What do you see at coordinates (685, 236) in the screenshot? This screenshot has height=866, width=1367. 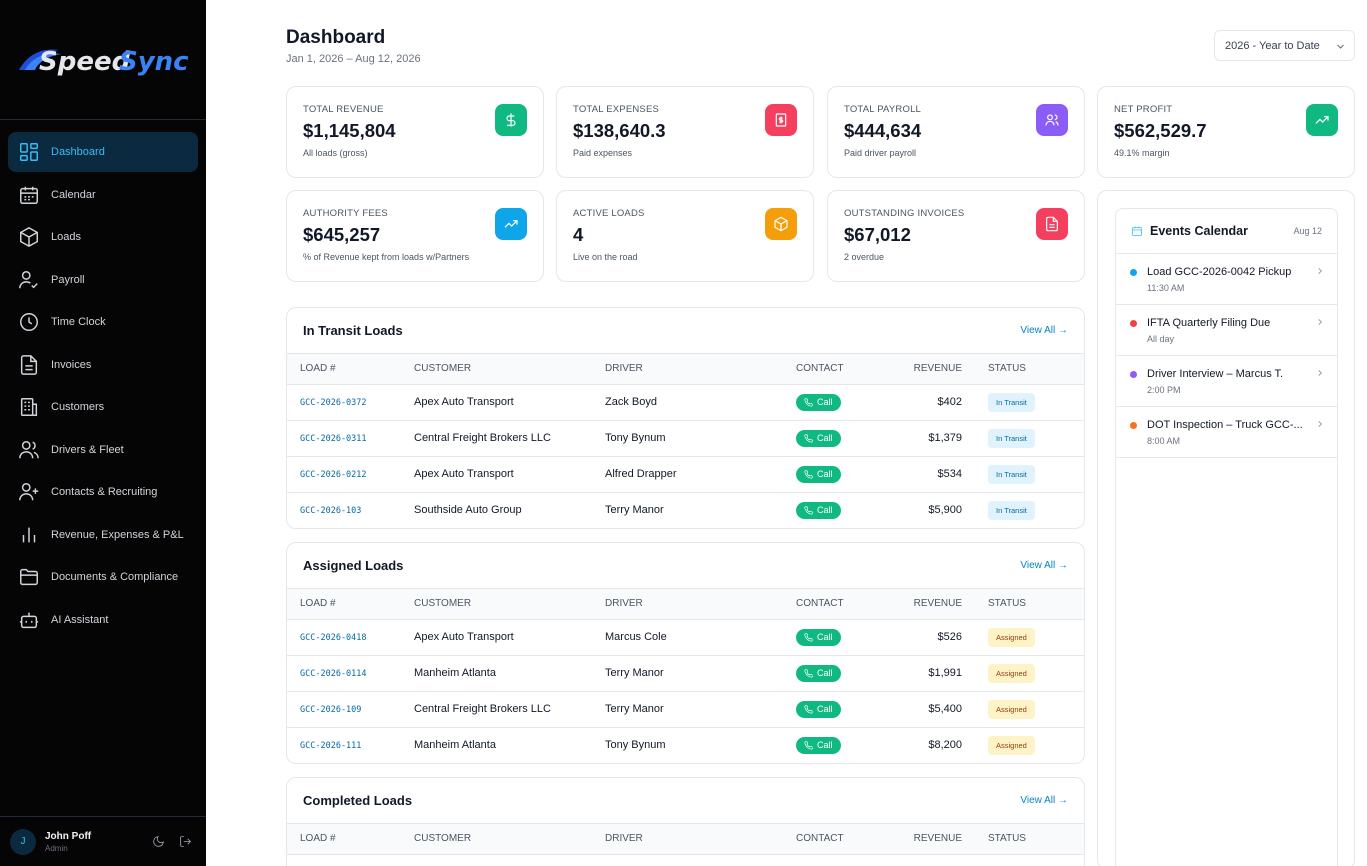 I see `stat-card-active-loads: ACTIVE LOADS 4 Live on the road` at bounding box center [685, 236].